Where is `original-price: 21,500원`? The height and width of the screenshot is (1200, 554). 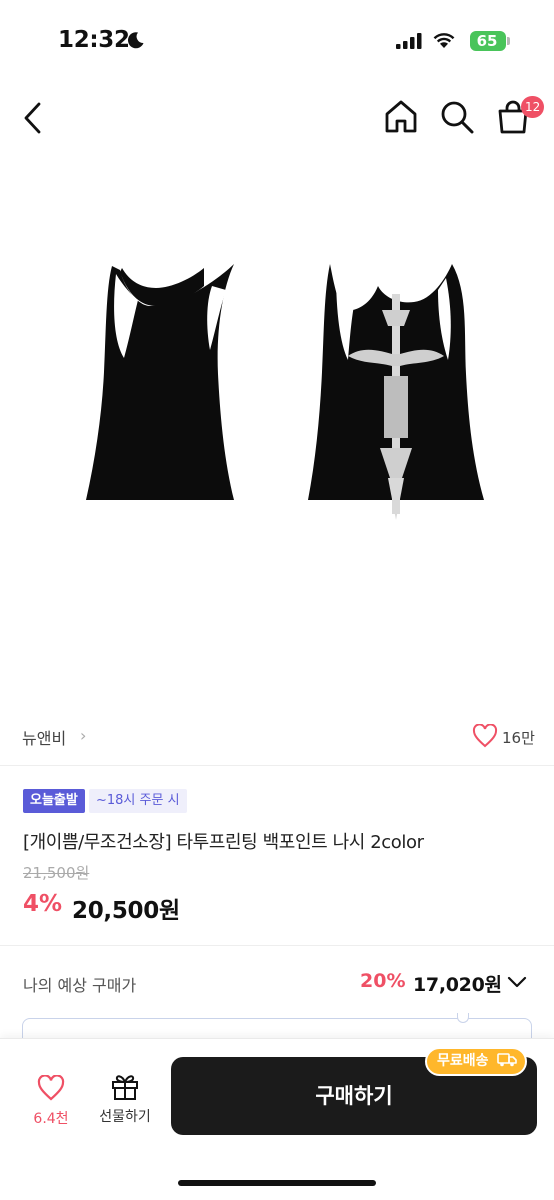 original-price: 21,500원 is located at coordinates (56, 873).